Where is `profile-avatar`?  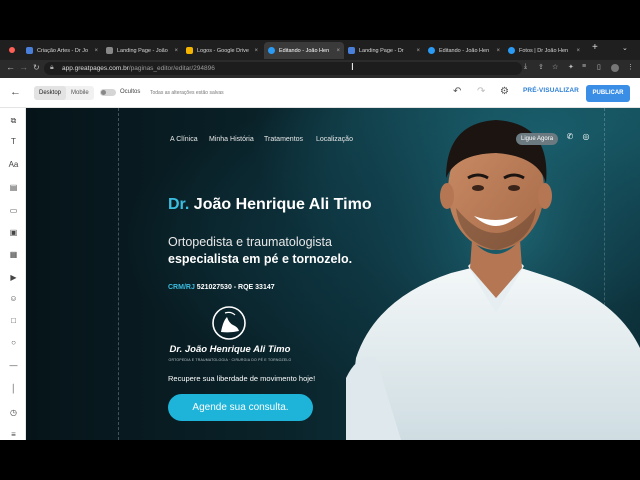 profile-avatar is located at coordinates (615, 68).